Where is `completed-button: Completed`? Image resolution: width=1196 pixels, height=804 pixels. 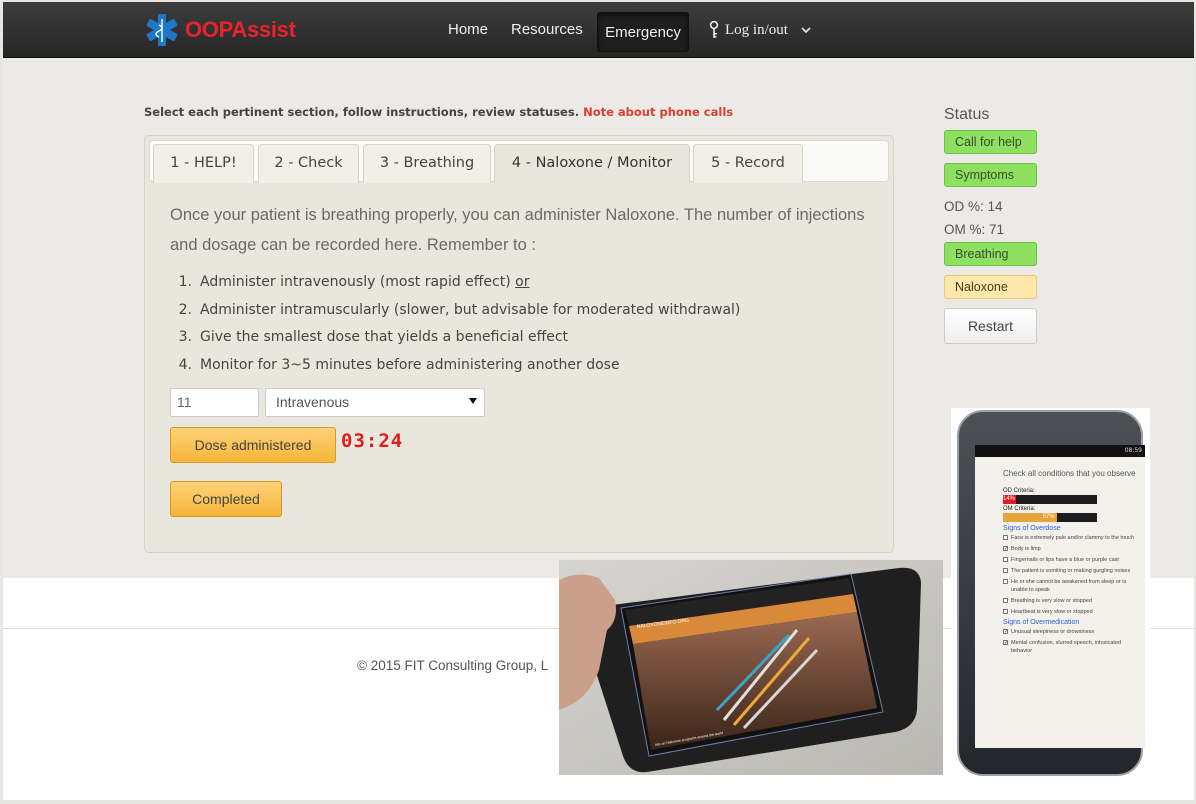 completed-button: Completed is located at coordinates (226, 499).